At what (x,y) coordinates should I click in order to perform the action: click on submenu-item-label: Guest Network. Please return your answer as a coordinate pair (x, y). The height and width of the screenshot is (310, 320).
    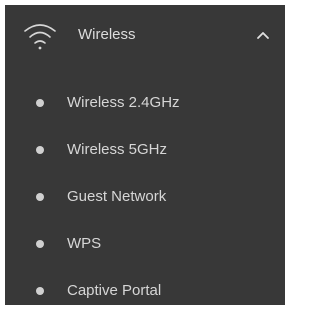
    Looking at the image, I should click on (117, 196).